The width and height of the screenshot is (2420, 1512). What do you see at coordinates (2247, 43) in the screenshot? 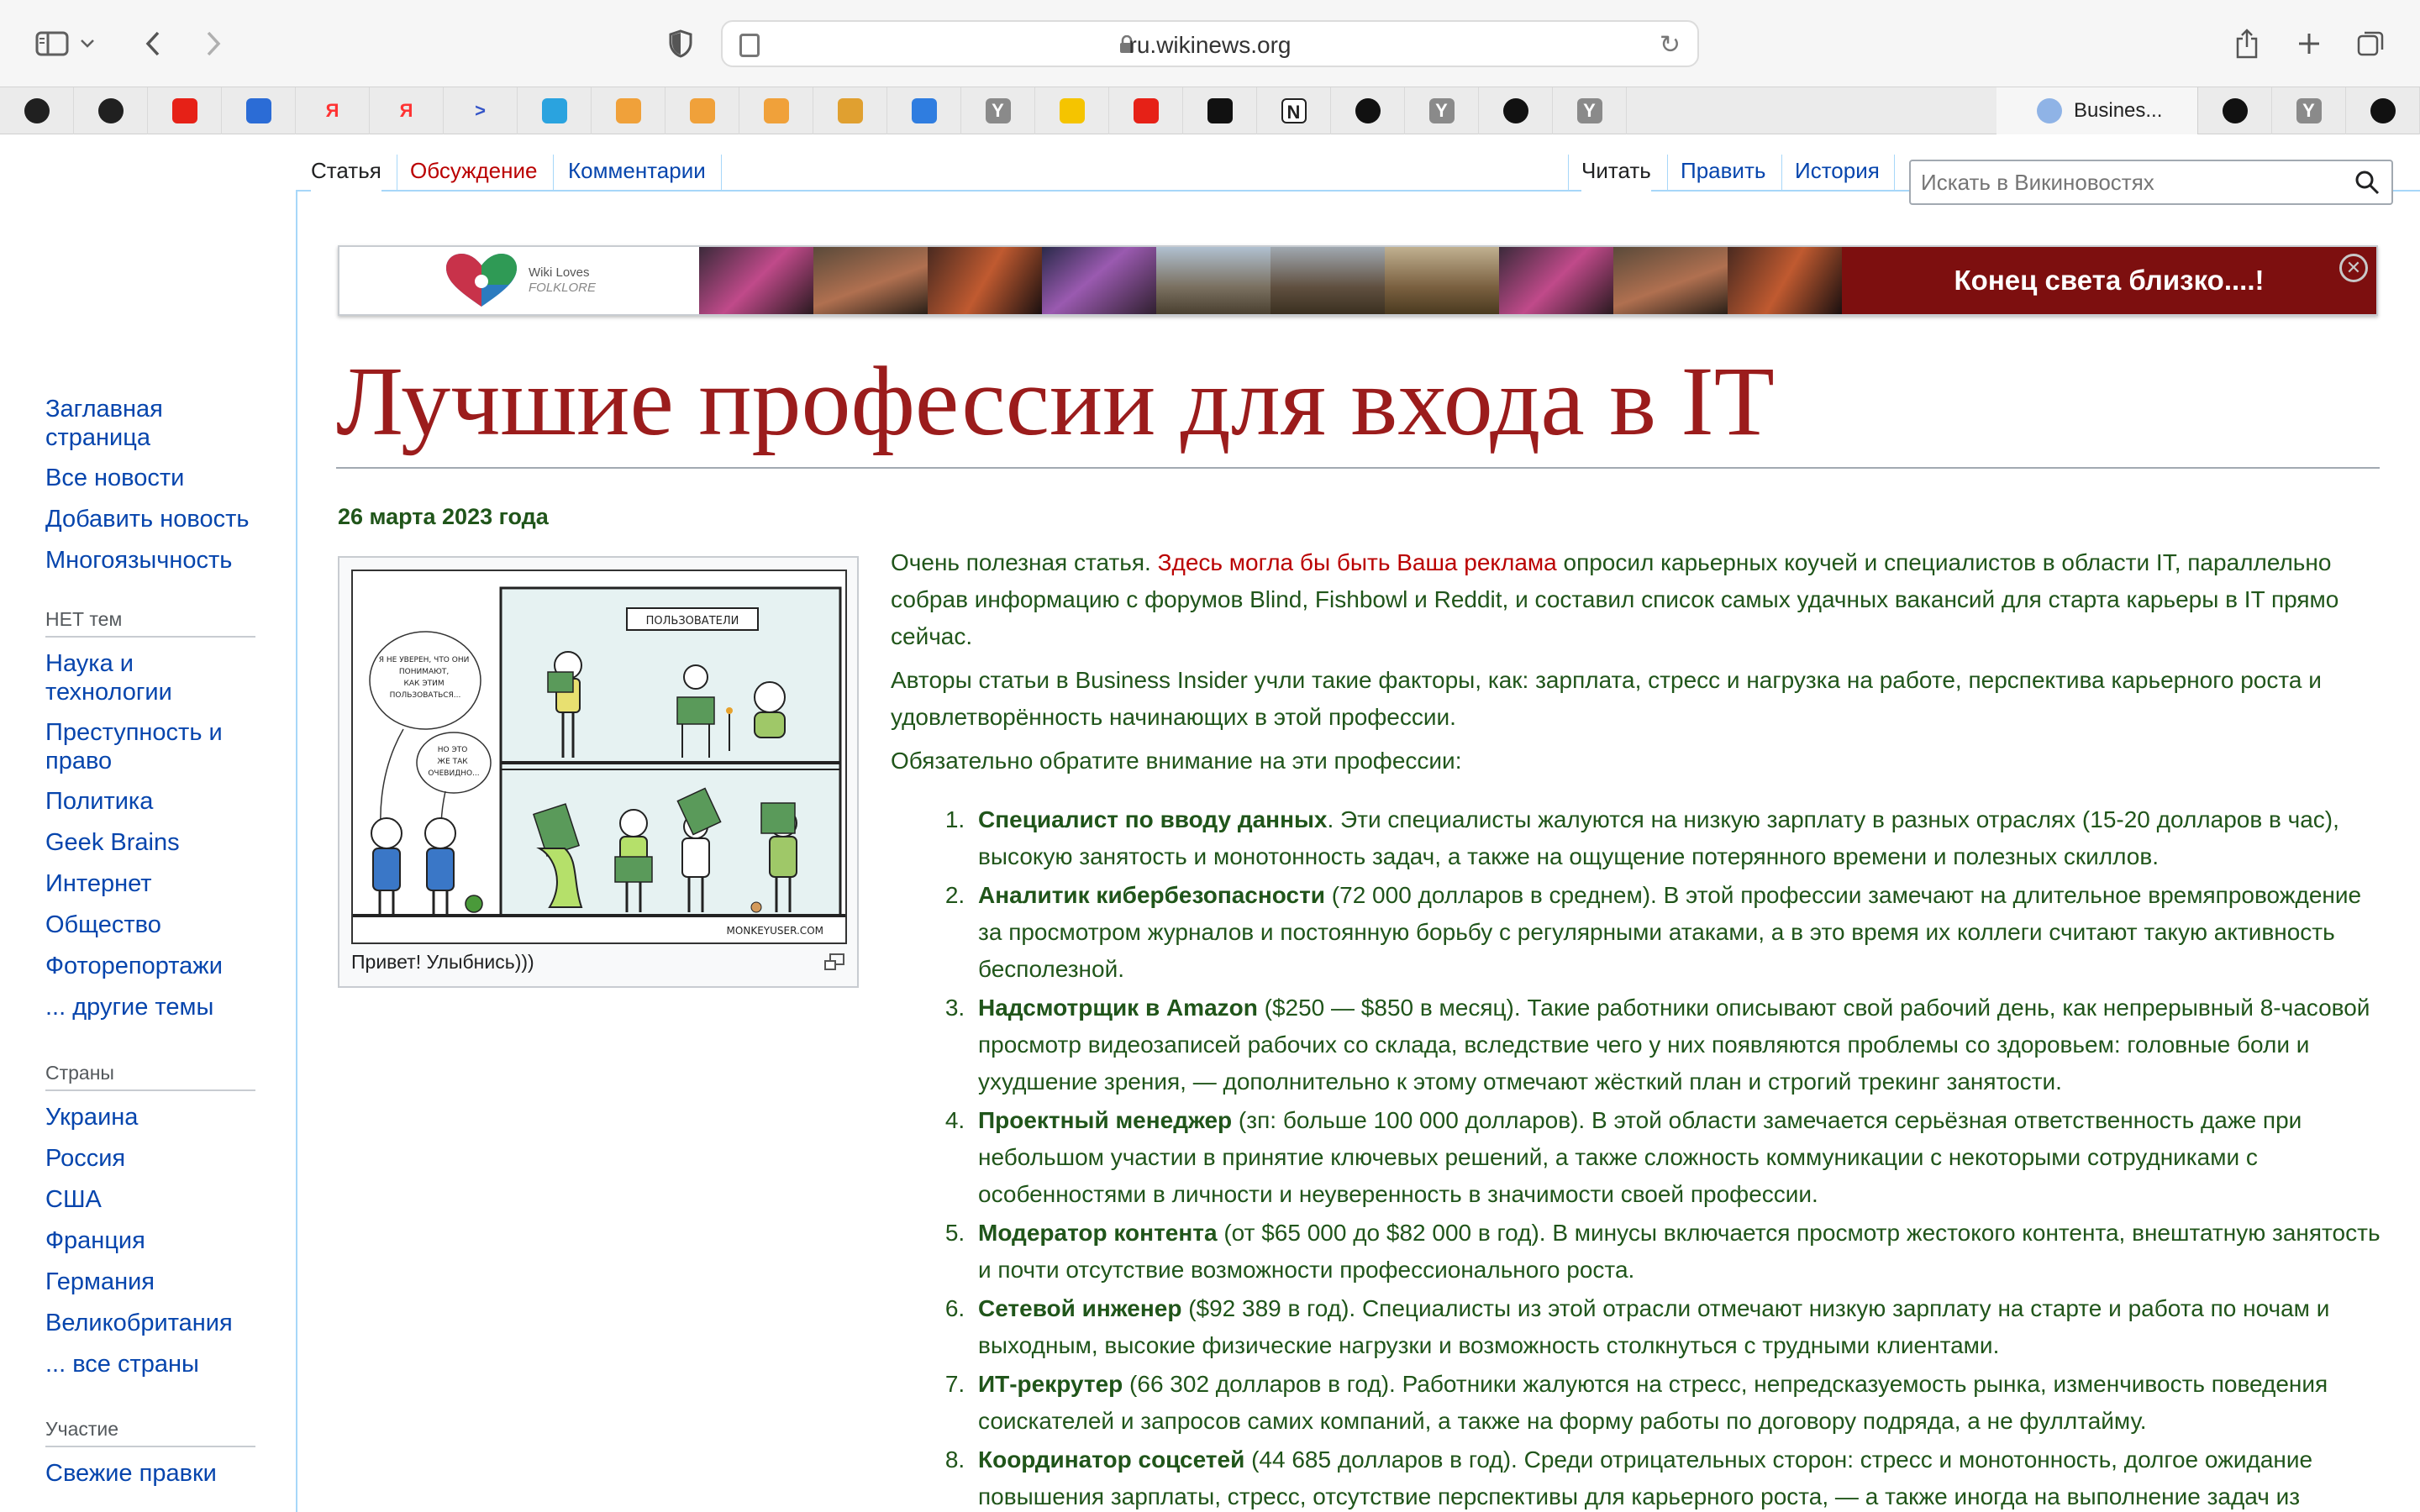
I see `share-icon` at bounding box center [2247, 43].